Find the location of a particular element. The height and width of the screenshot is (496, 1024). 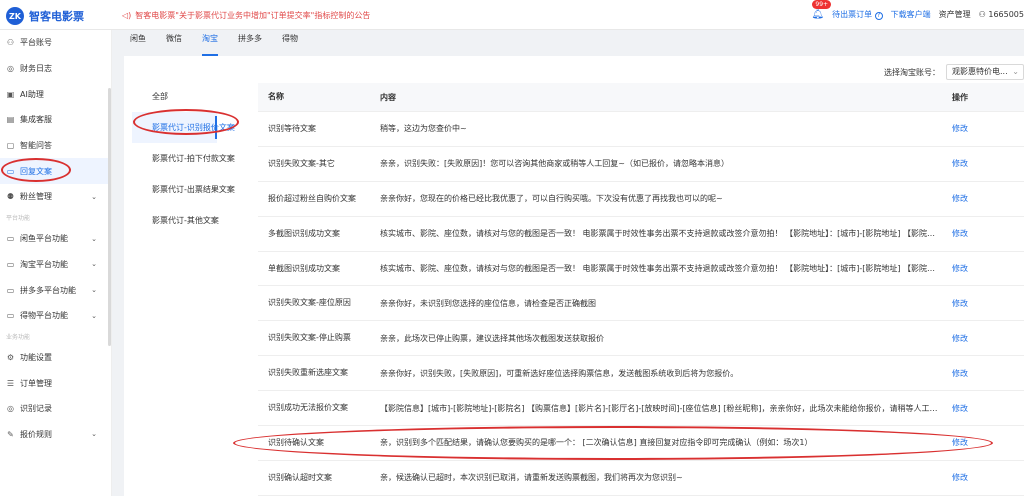

sidebar-item-price: ✎ 报价规则 ⌄ is located at coordinates (55, 435).